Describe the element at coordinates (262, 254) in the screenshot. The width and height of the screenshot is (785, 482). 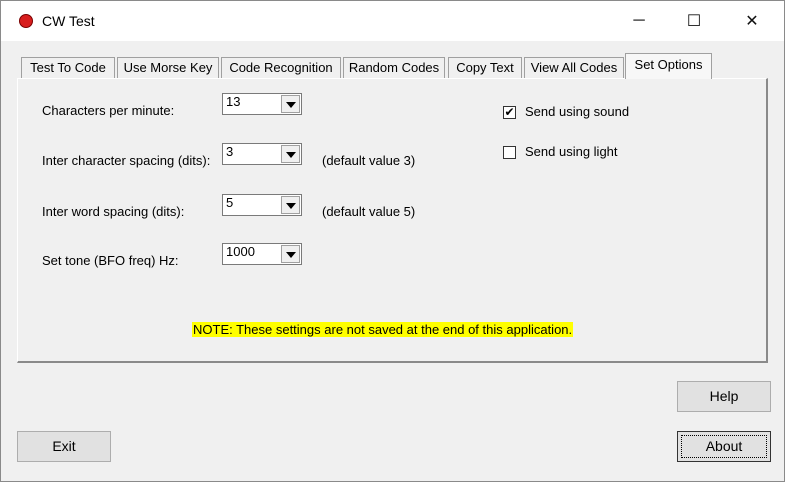
I see `tone-select: 1000` at that location.